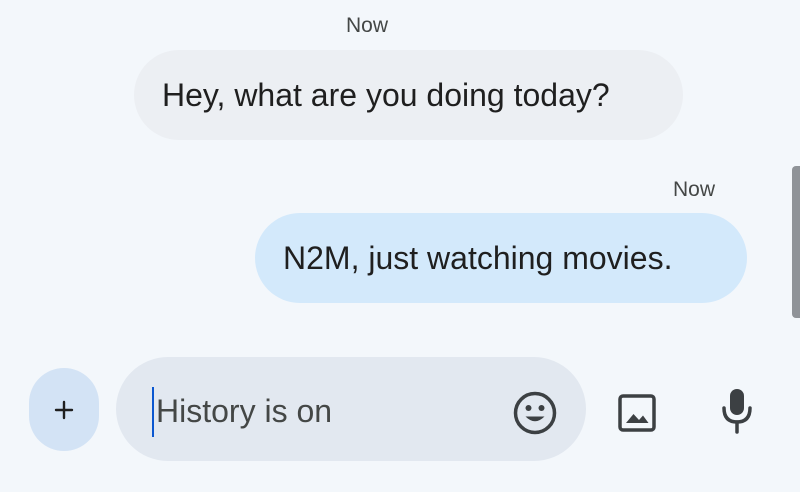 The width and height of the screenshot is (800, 492). I want to click on gallery-button, so click(637, 413).